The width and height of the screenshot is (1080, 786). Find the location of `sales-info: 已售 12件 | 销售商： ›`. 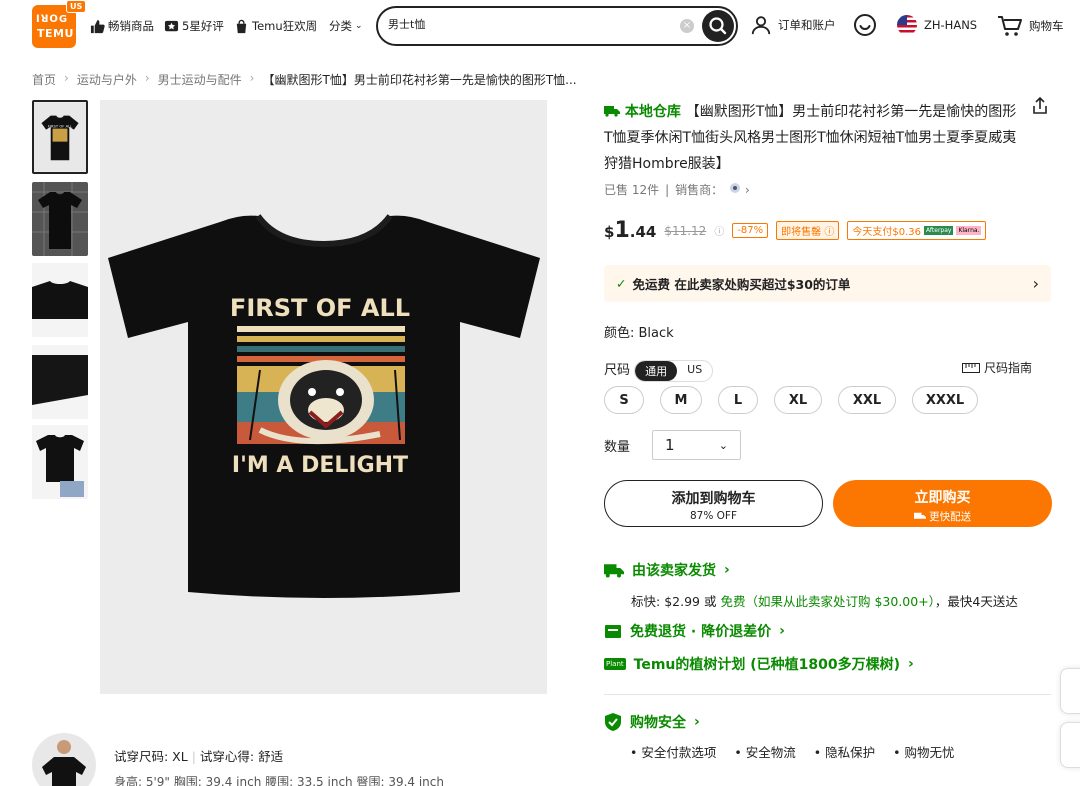

sales-info: 已售 12件 | 销售商： › is located at coordinates (677, 190).